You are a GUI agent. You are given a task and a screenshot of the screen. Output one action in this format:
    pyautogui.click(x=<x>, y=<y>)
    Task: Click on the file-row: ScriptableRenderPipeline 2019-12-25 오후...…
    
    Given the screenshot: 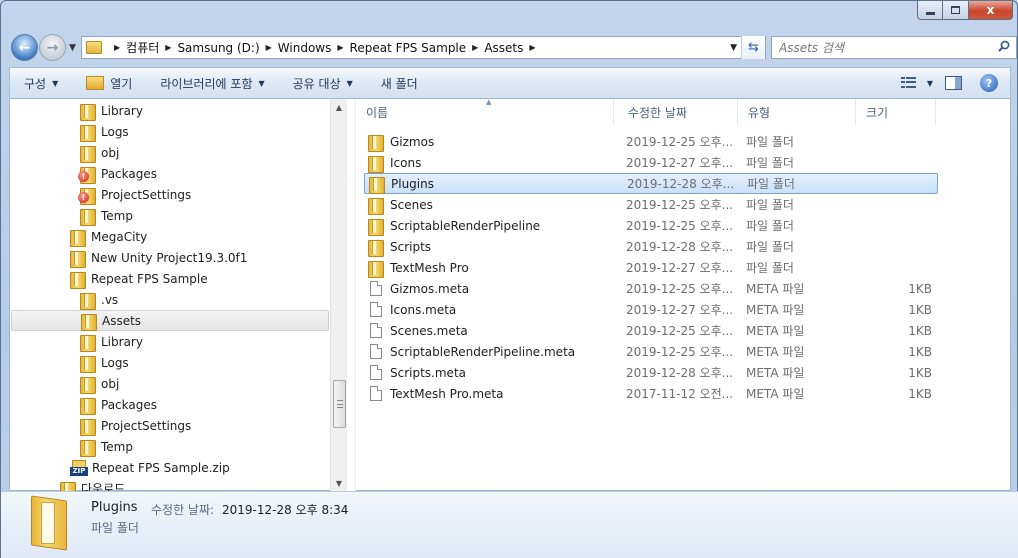 What is the action you would take?
    pyautogui.click(x=651, y=225)
    